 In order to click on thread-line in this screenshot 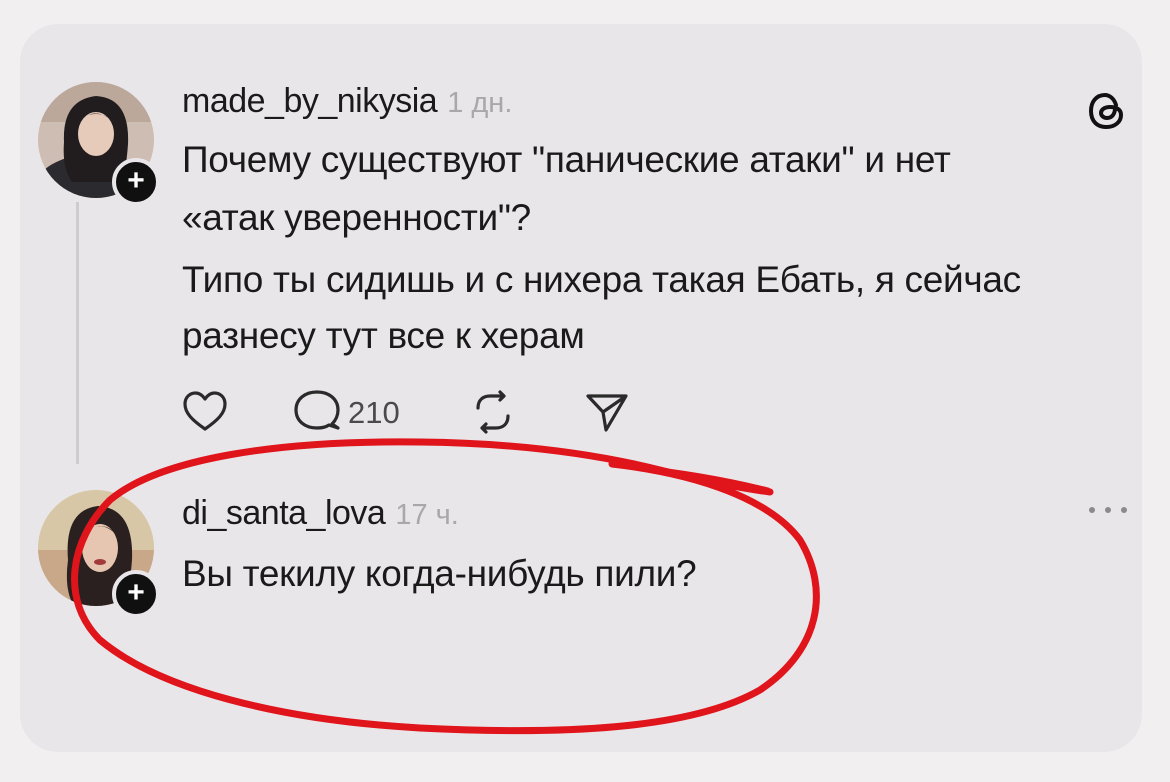, I will do `click(77, 333)`.